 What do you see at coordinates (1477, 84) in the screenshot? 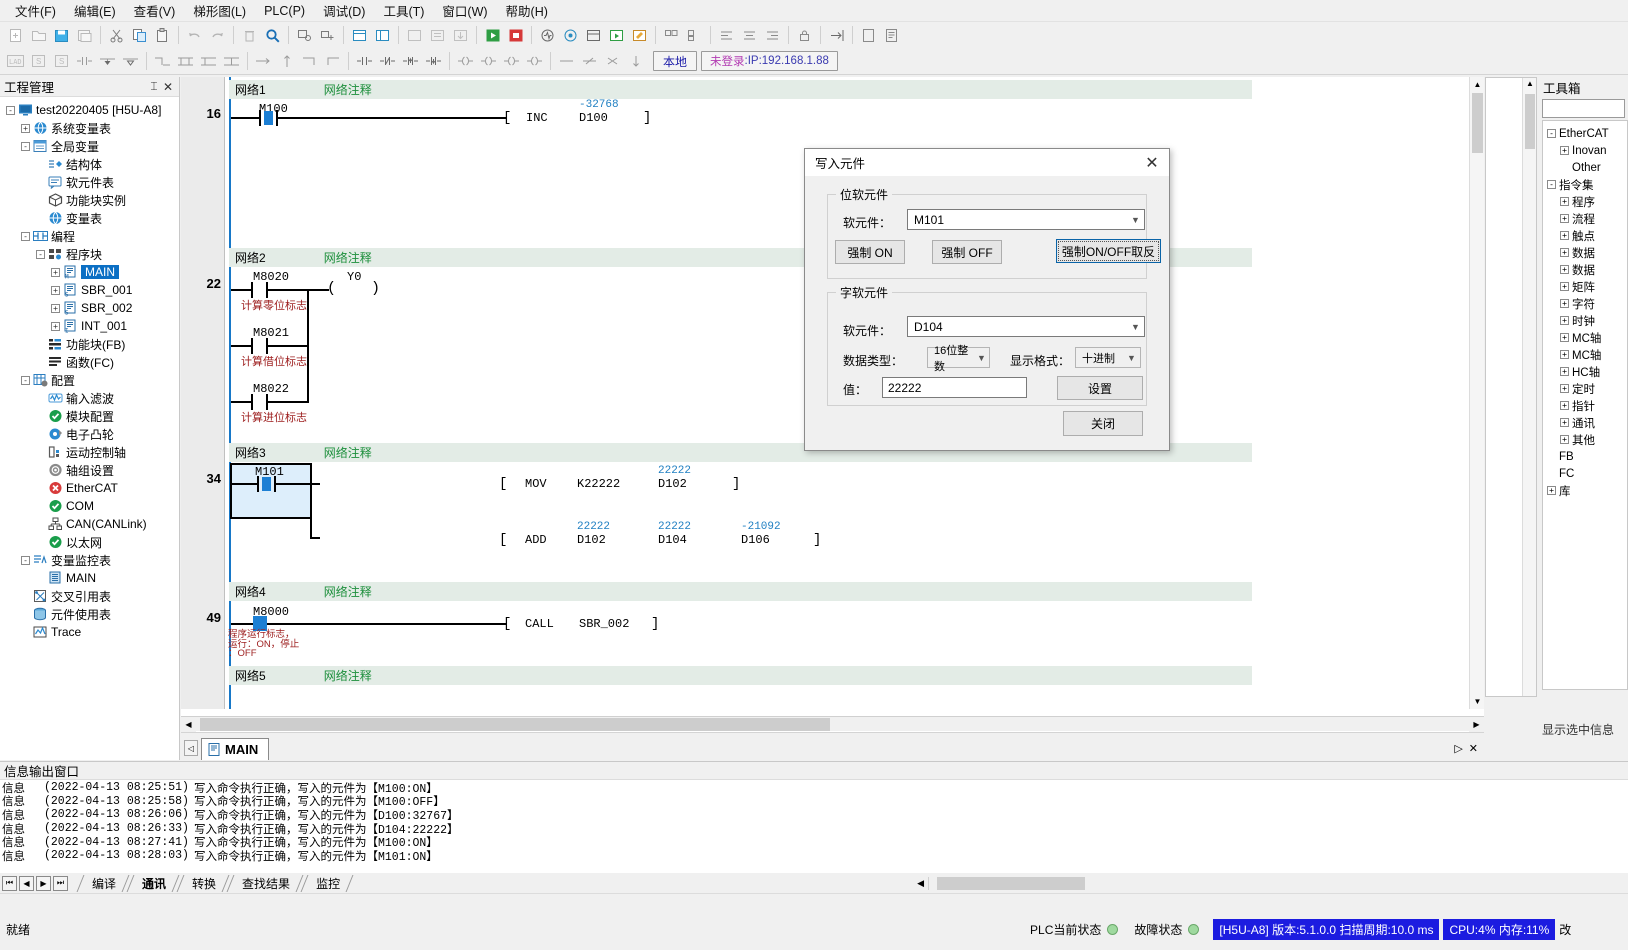
I see `scroll-up-icon: ▲` at bounding box center [1477, 84].